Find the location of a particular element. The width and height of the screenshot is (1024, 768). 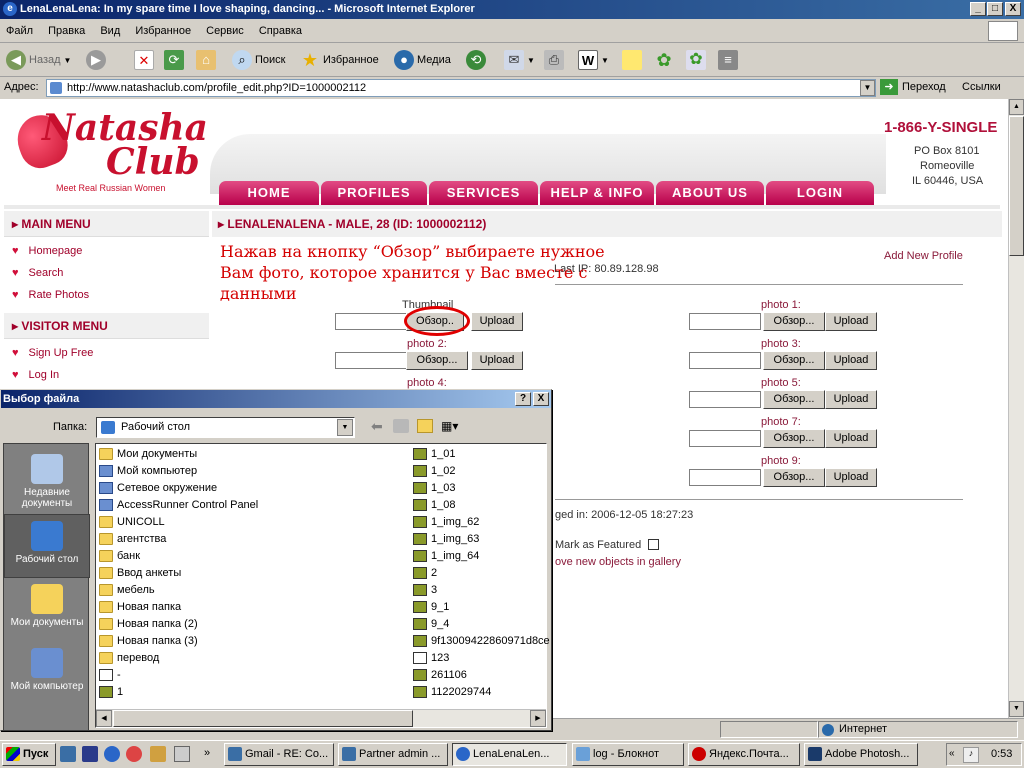

edit-button: W ▼ is located at coordinates (593, 60).